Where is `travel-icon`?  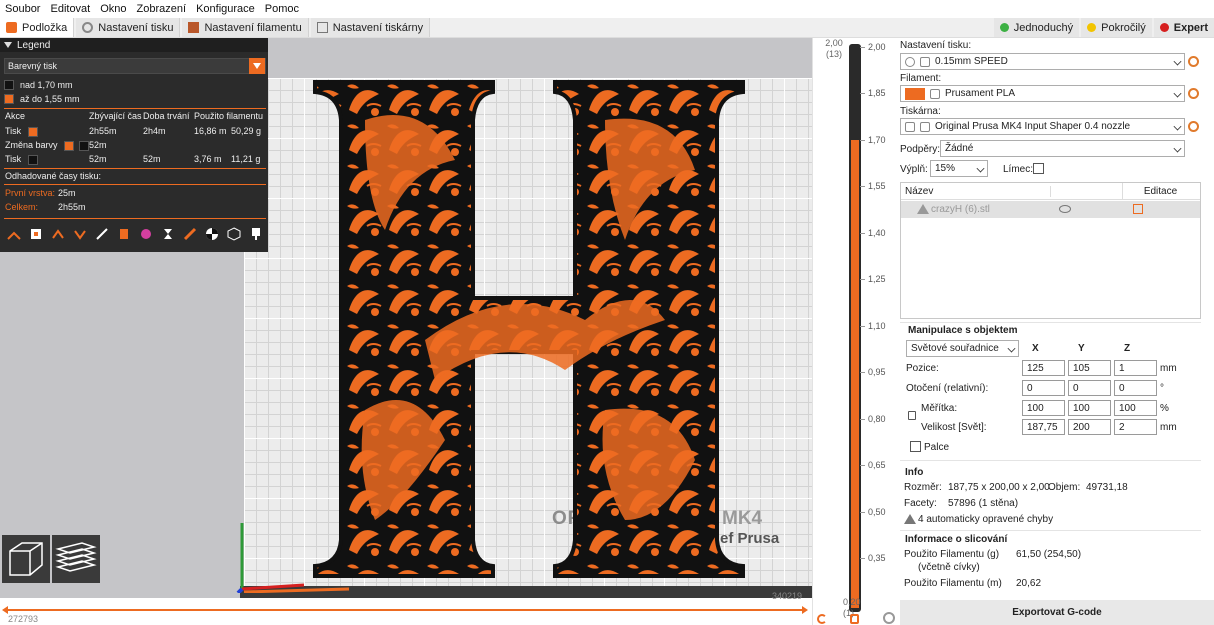
travel-icon is located at coordinates (14, 234).